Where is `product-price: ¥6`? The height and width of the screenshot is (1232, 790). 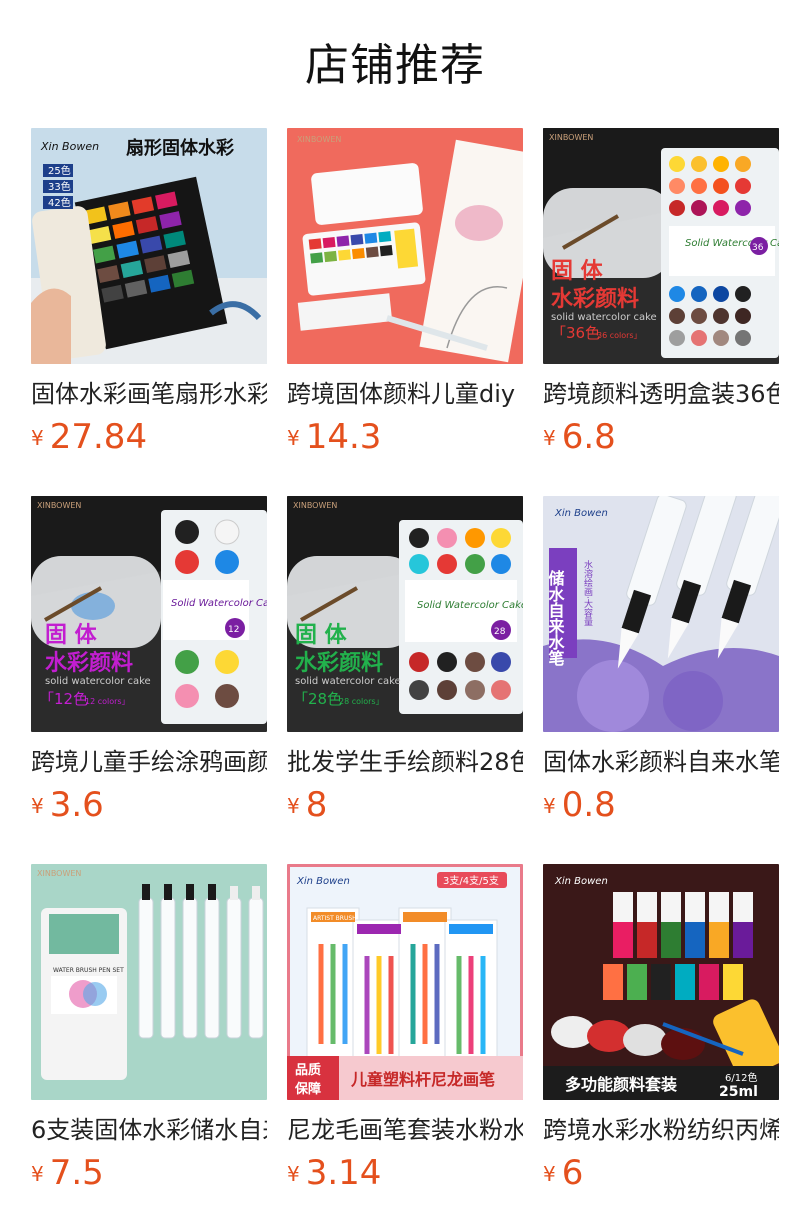
product-price: ¥6 is located at coordinates (661, 1173).